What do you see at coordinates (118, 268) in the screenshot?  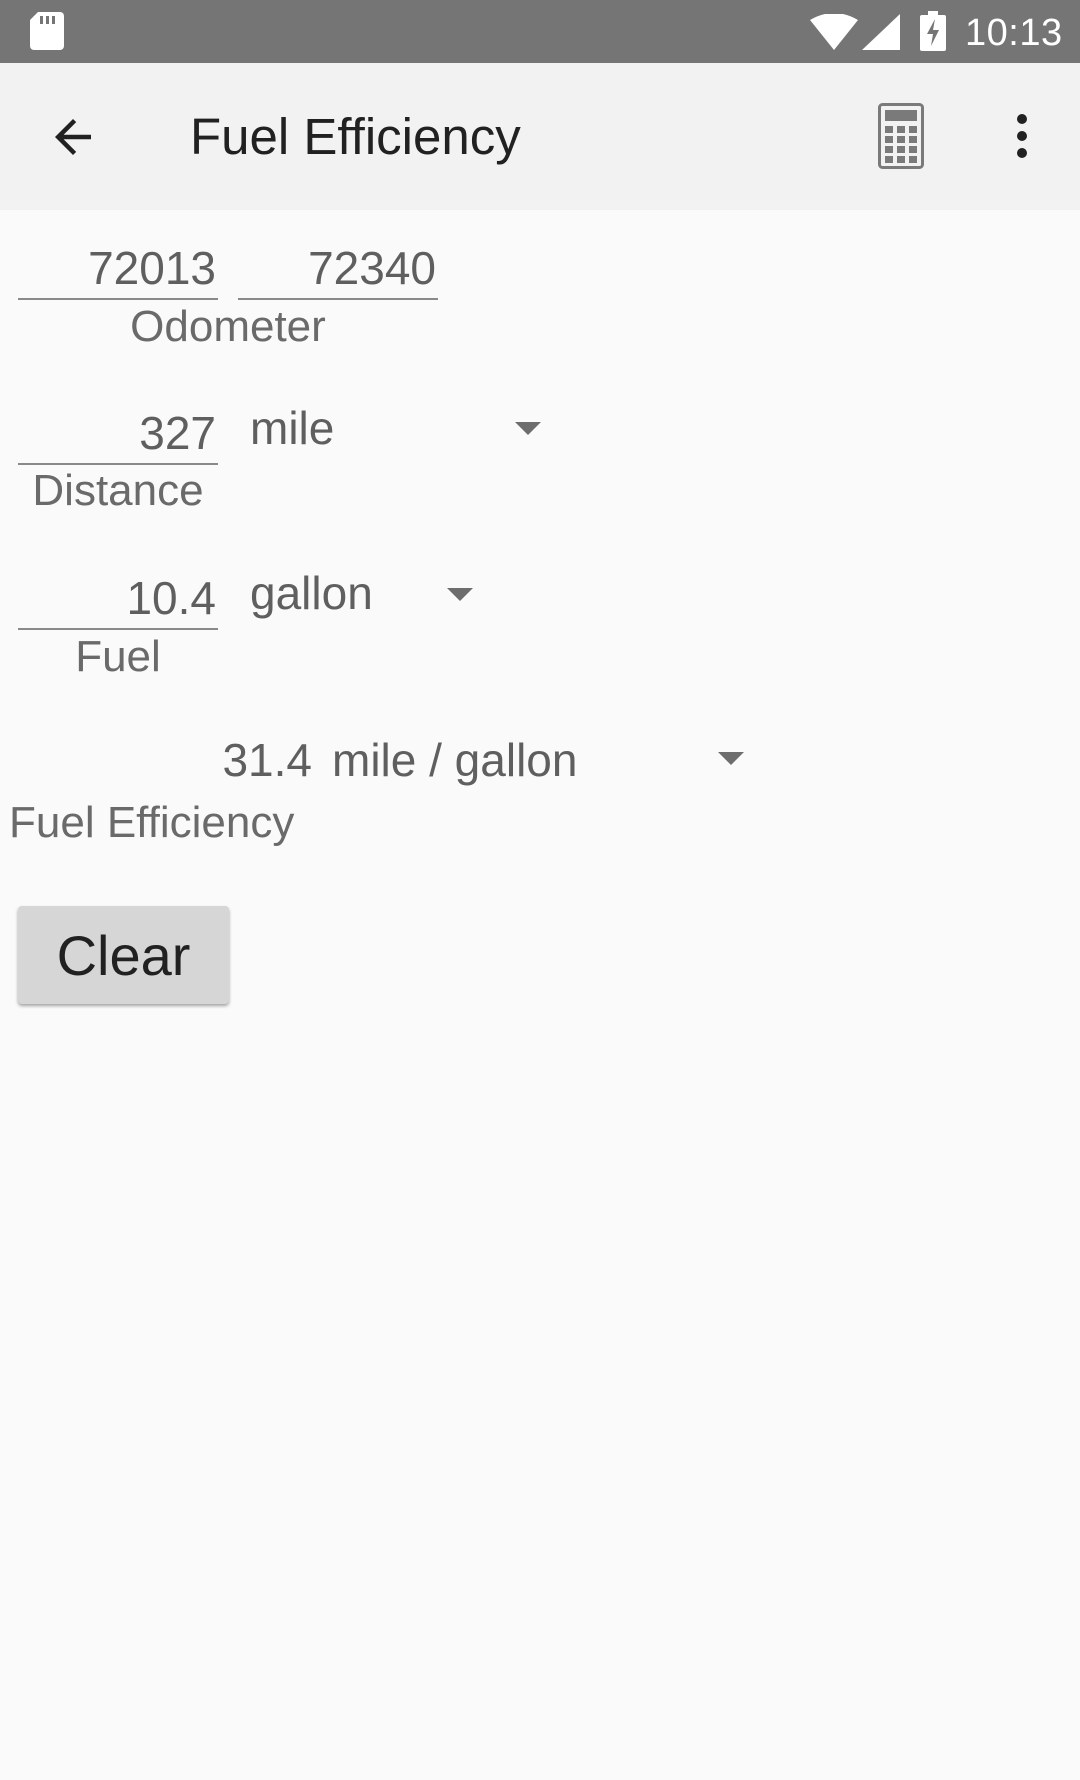 I see `odometer-start-input: 72013` at bounding box center [118, 268].